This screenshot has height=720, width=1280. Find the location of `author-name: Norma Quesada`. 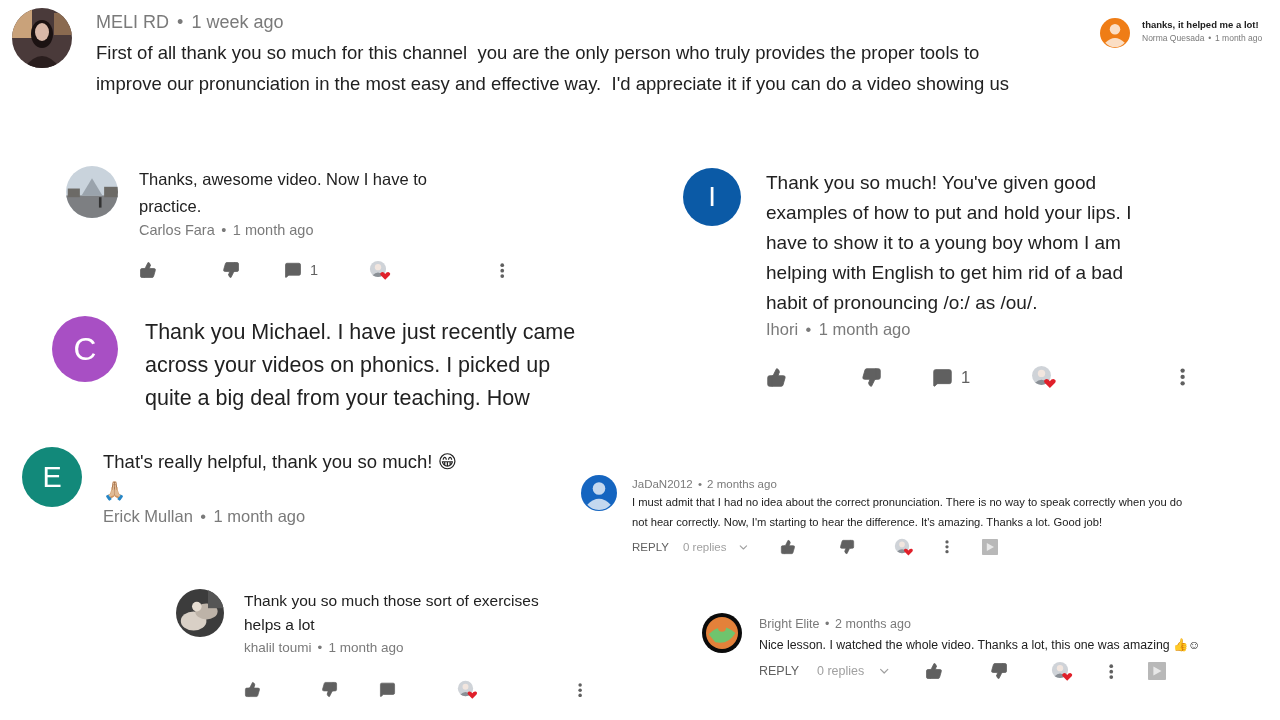

author-name: Norma Quesada is located at coordinates (1173, 38).